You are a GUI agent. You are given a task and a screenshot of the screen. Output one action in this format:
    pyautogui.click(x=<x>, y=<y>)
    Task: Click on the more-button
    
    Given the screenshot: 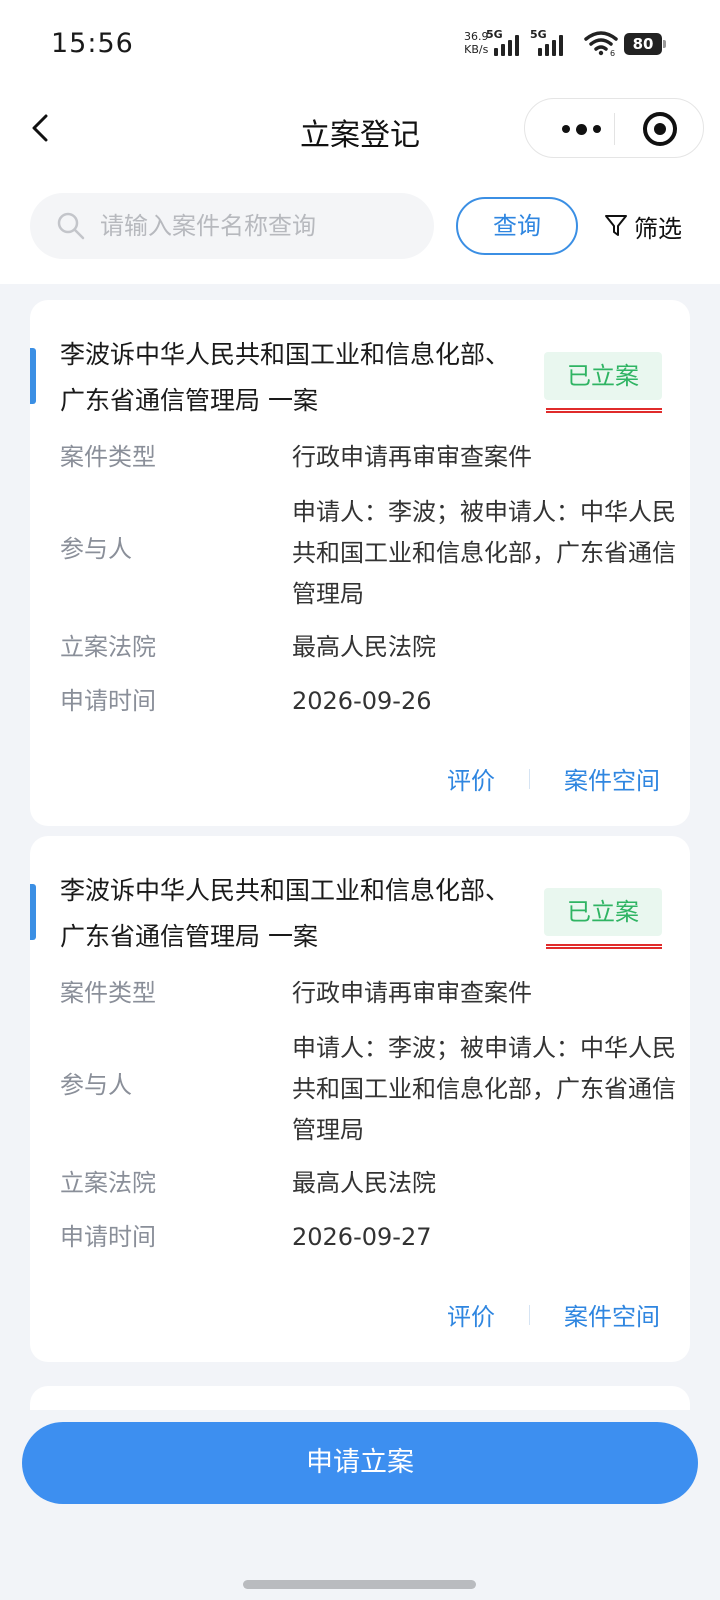 What is the action you would take?
    pyautogui.click(x=581, y=129)
    